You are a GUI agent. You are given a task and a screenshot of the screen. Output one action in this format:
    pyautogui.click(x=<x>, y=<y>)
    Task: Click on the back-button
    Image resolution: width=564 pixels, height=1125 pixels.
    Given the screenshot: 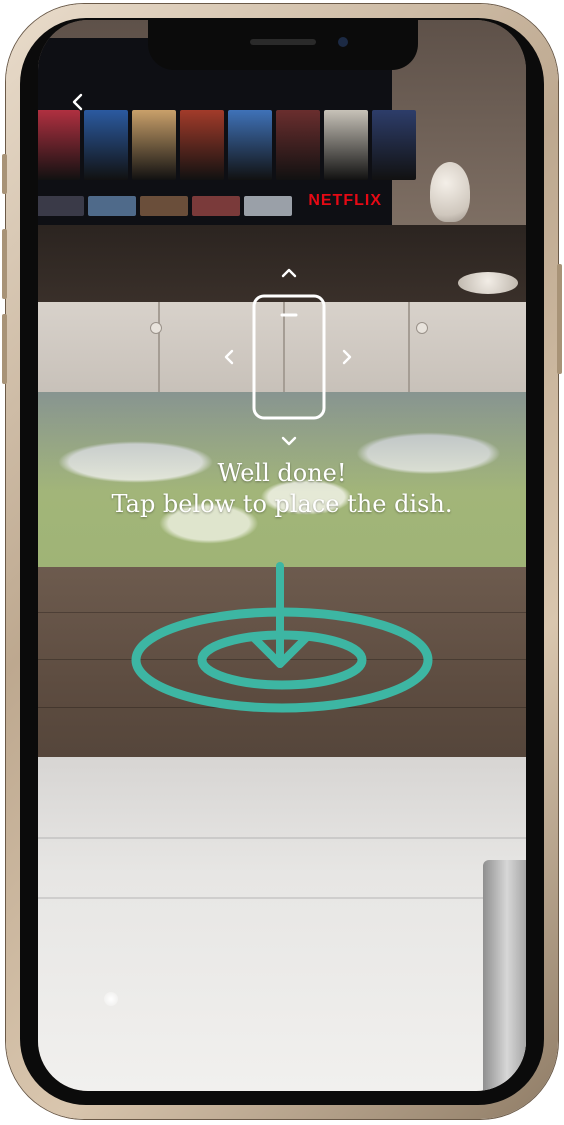 What is the action you would take?
    pyautogui.click(x=78, y=102)
    